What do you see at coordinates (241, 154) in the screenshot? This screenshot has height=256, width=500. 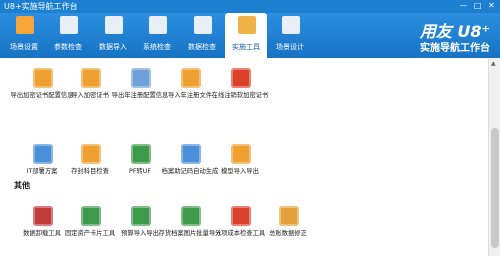 I see `model-import-export-icon` at bounding box center [241, 154].